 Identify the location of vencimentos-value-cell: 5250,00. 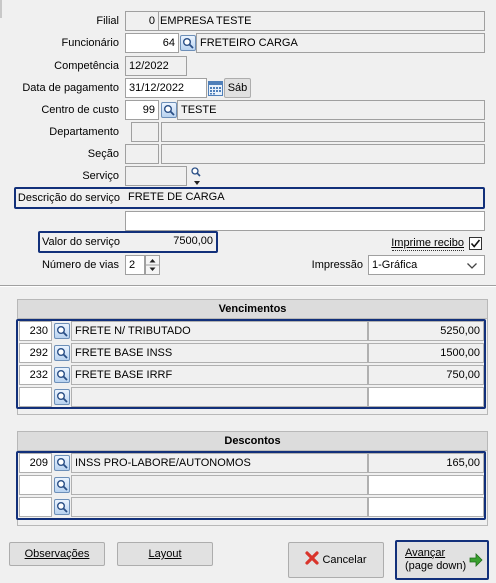
(426, 331).